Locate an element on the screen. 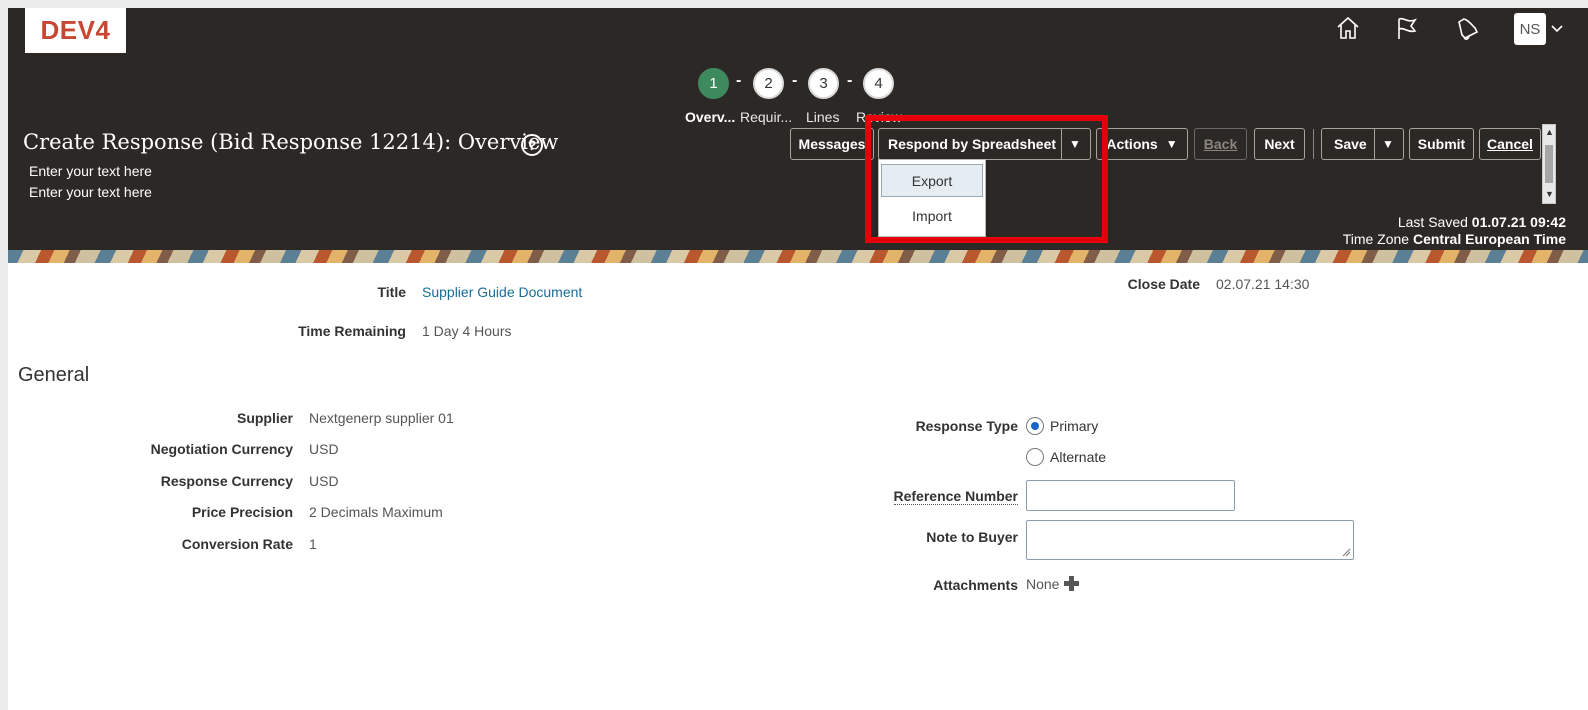 The image size is (1588, 710). header-scrollbar: ▲ ▼ is located at coordinates (1549, 164).